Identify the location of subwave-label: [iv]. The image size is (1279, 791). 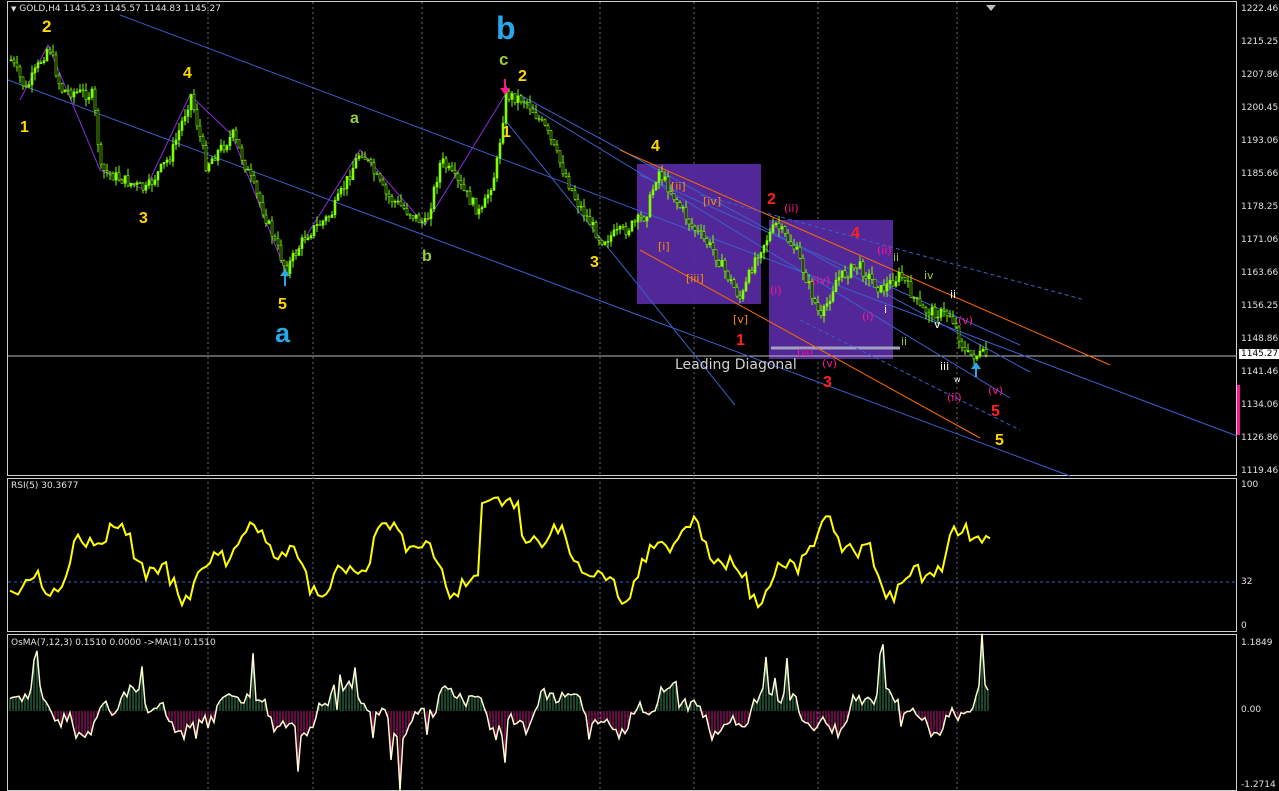
(712, 201).